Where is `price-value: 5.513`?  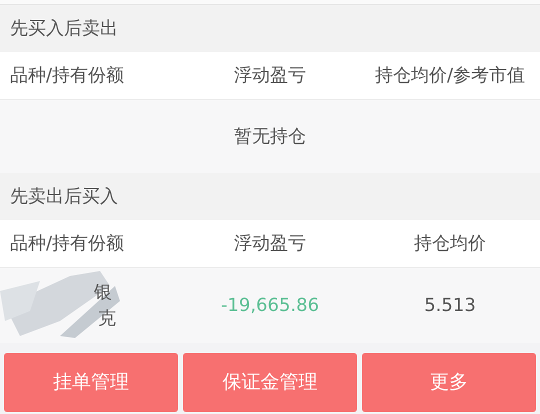
price-value: 5.513 is located at coordinates (450, 306).